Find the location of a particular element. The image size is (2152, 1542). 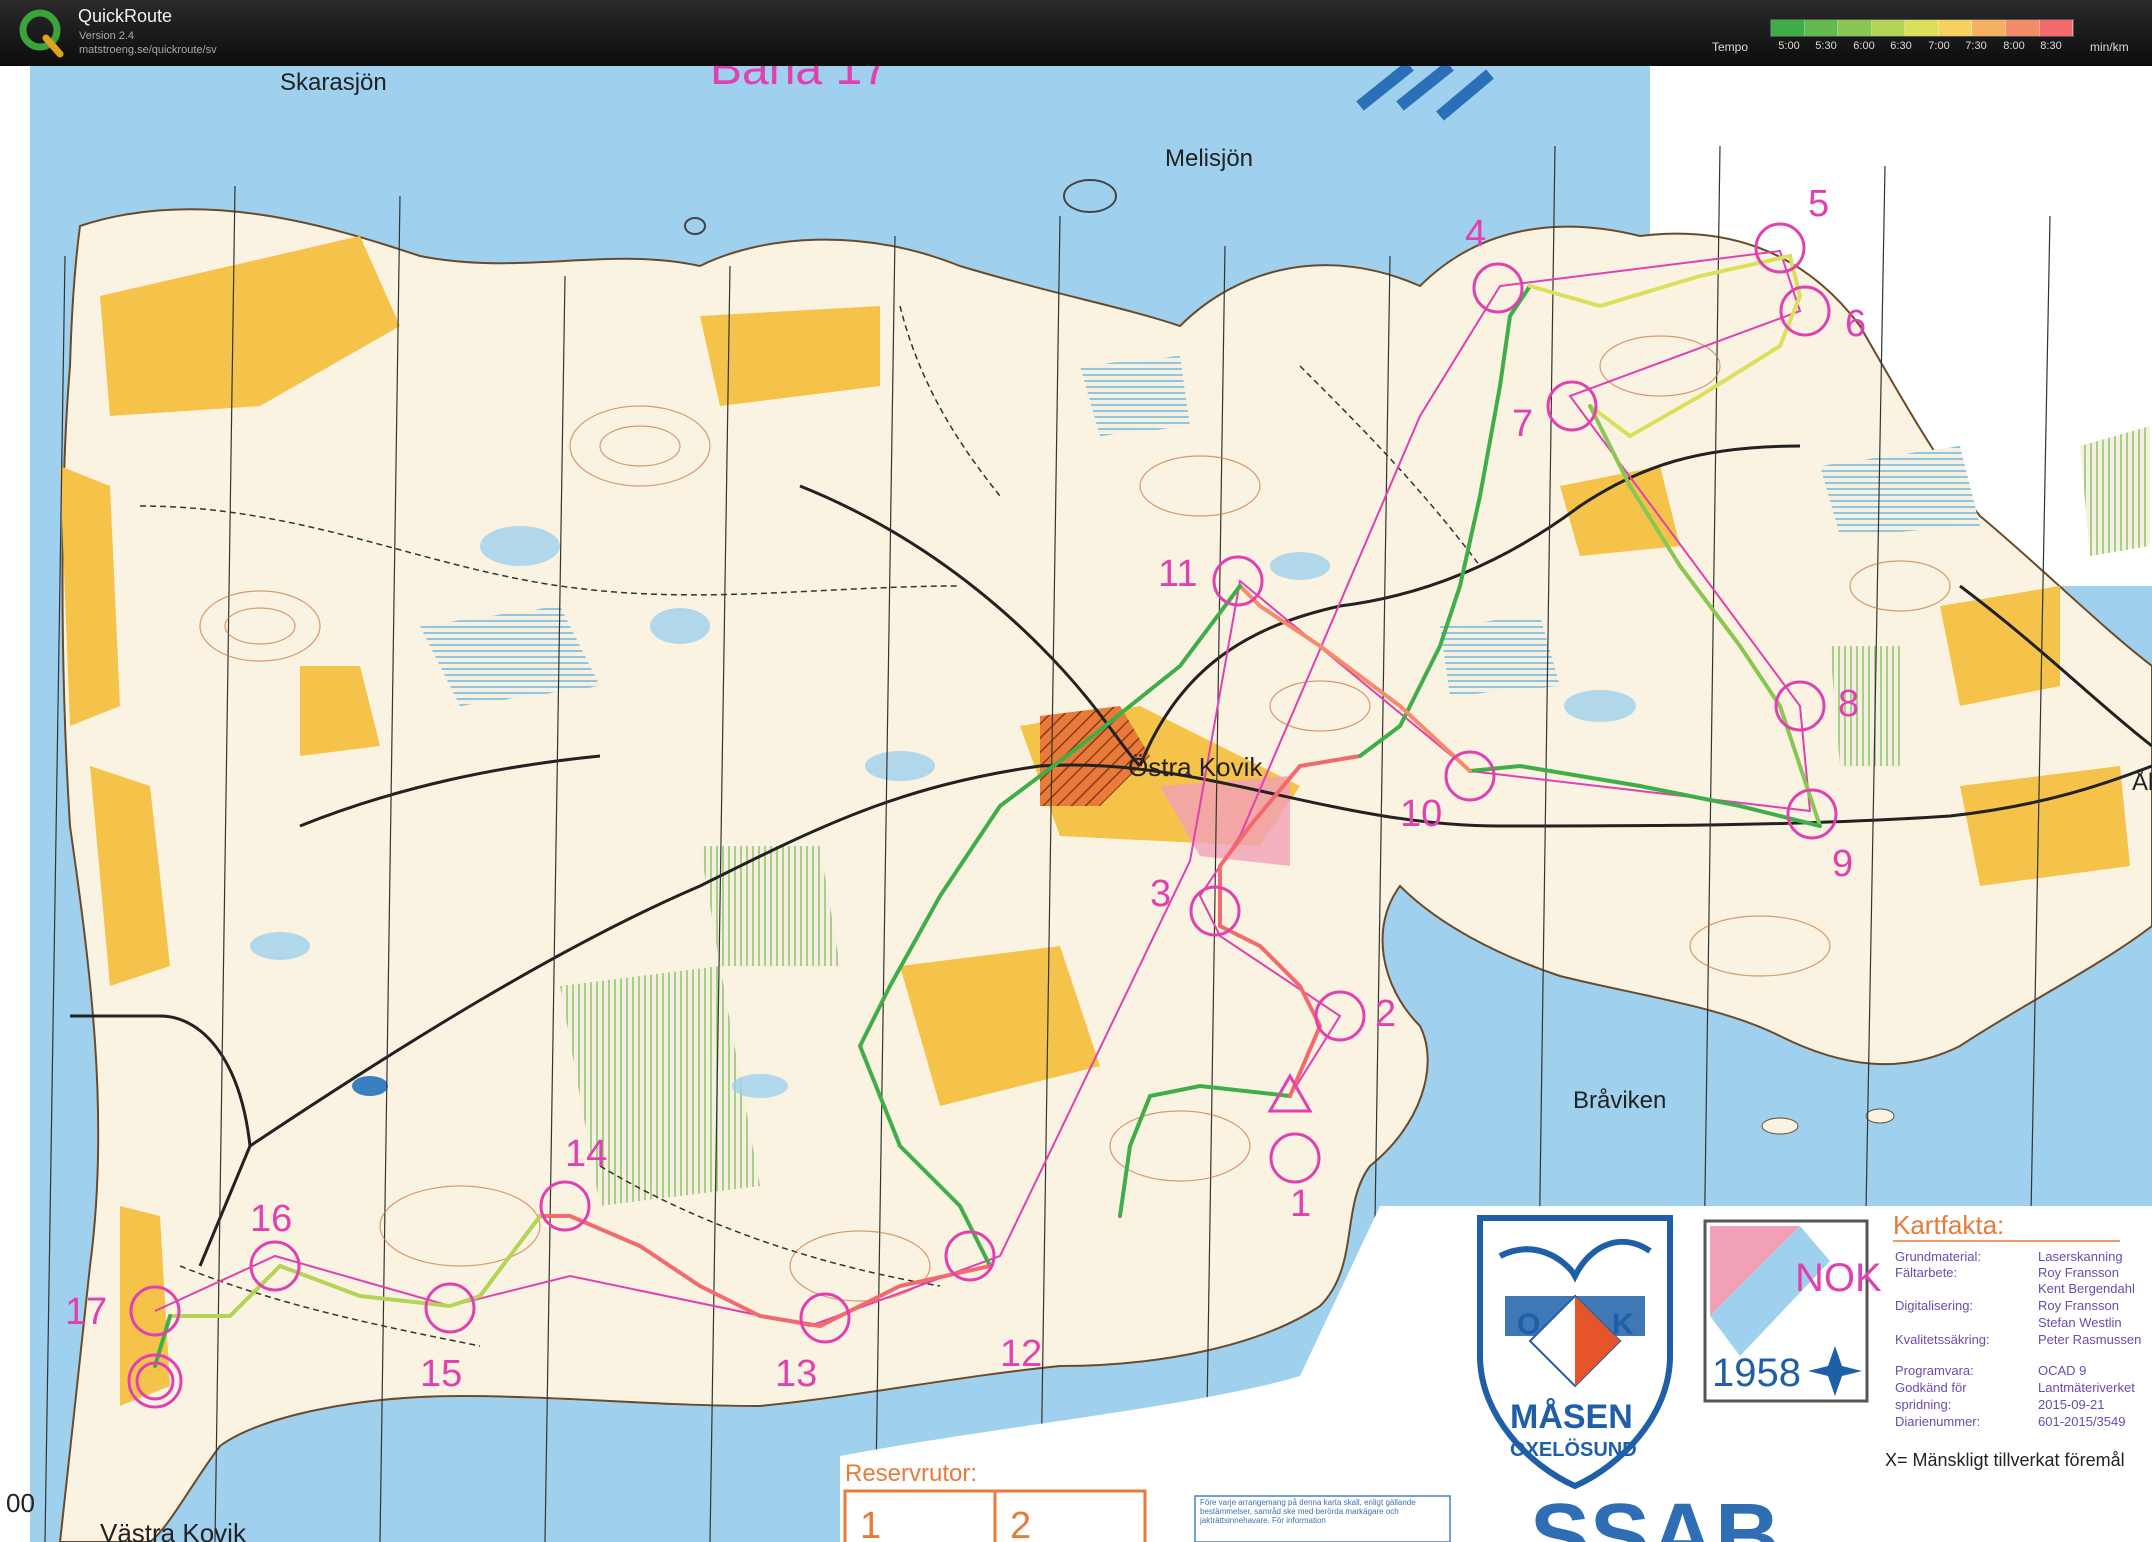

svg-text: Peter Rasmussen is located at coordinates (2089, 1339).